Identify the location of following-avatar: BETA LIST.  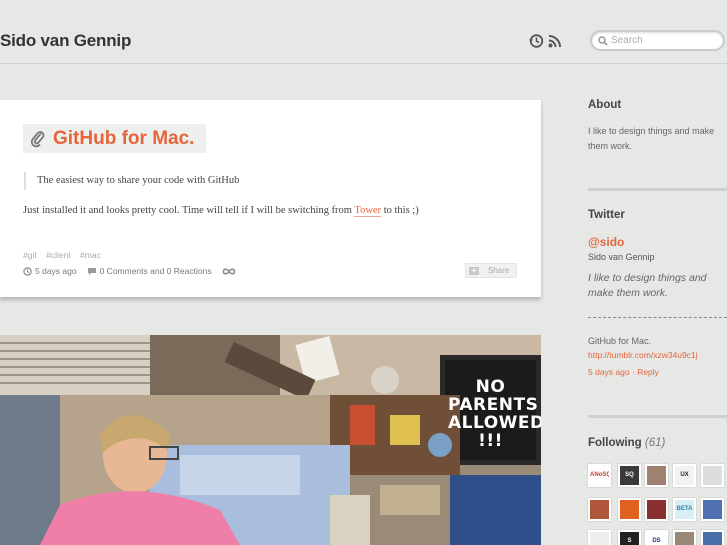
(684, 509).